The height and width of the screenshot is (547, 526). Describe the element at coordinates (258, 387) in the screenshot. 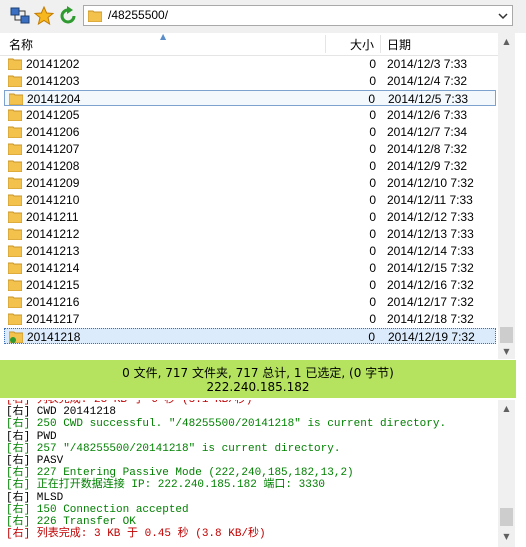

I see `status-ip: 222.240.185.182` at that location.